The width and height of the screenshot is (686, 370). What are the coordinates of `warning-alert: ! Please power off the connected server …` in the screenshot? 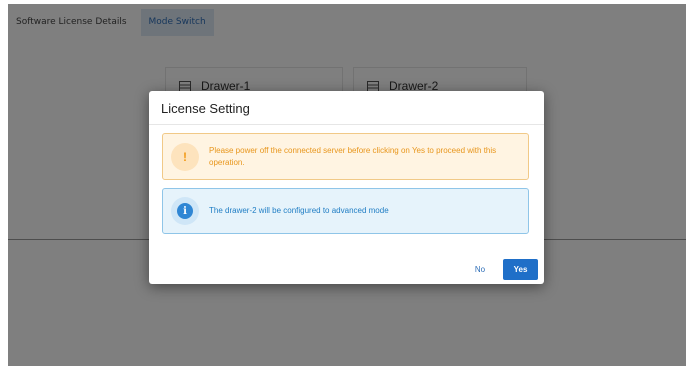 It's located at (345, 156).